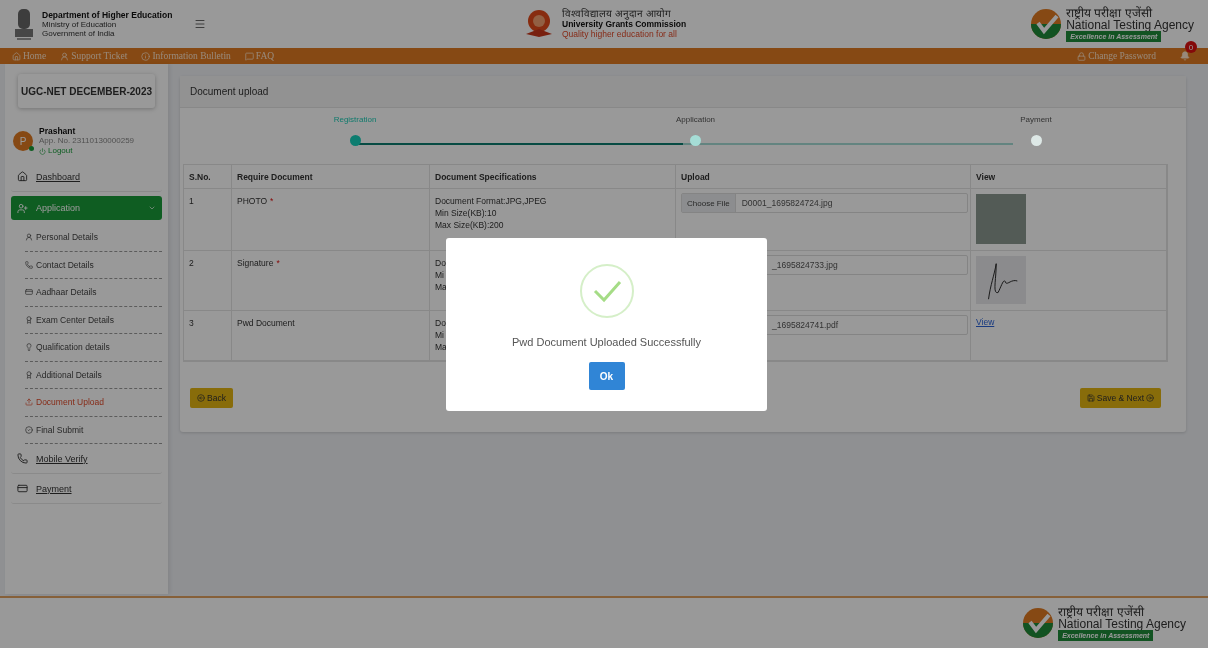 The width and height of the screenshot is (1208, 648). I want to click on column-header: S.No., so click(208, 177).